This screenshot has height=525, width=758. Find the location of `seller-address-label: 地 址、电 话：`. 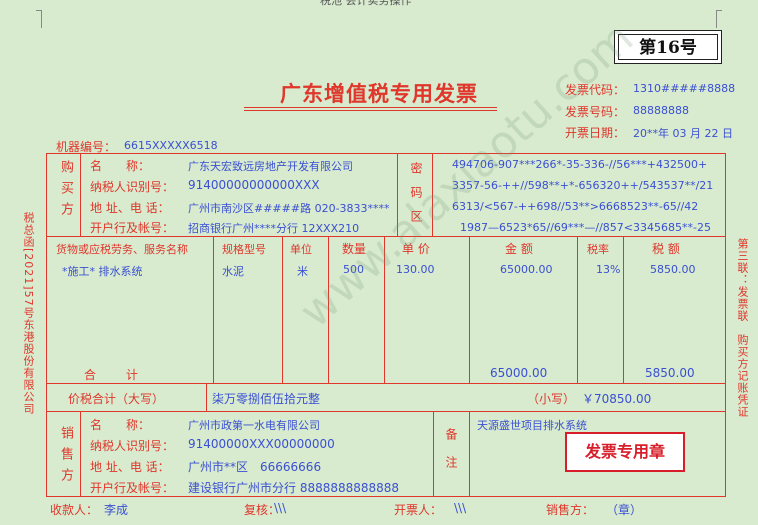

seller-address-label: 地 址、电 话： is located at coordinates (130, 467).